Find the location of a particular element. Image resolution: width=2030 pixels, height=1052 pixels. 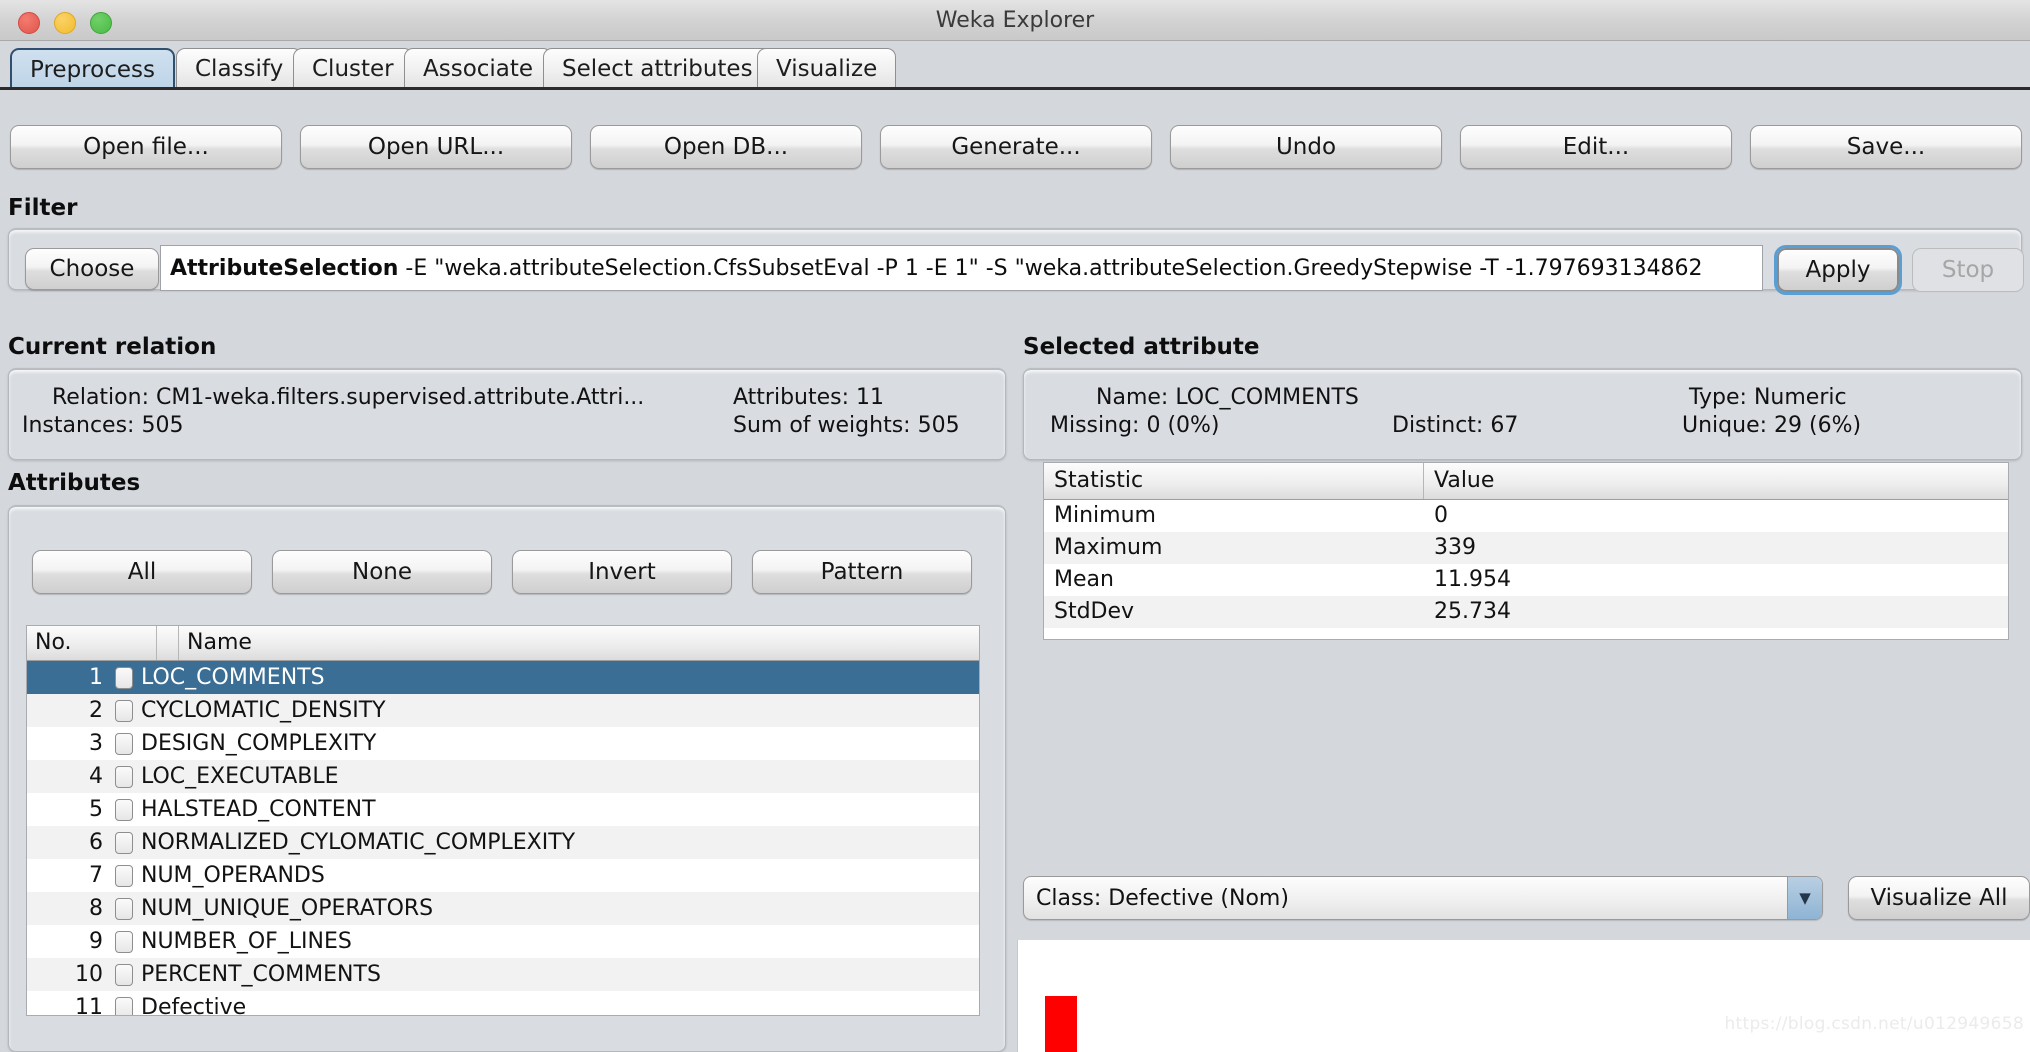

stat-value: 0 is located at coordinates (1441, 515).